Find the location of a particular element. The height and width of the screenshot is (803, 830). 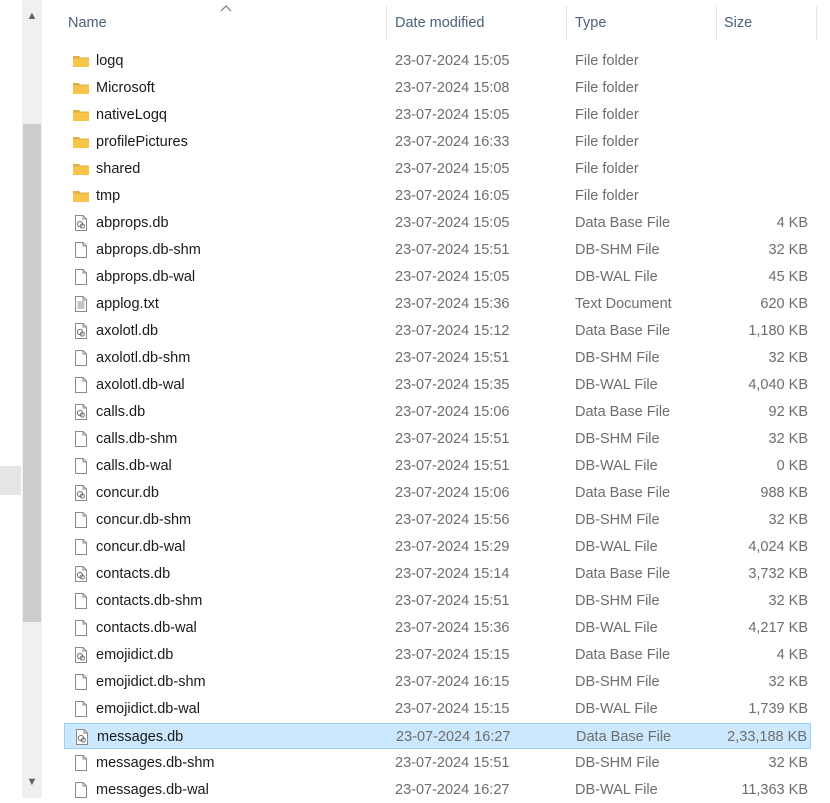

file-row: nativeLogq 23-07-2024 15:05 File folder is located at coordinates (437, 115).